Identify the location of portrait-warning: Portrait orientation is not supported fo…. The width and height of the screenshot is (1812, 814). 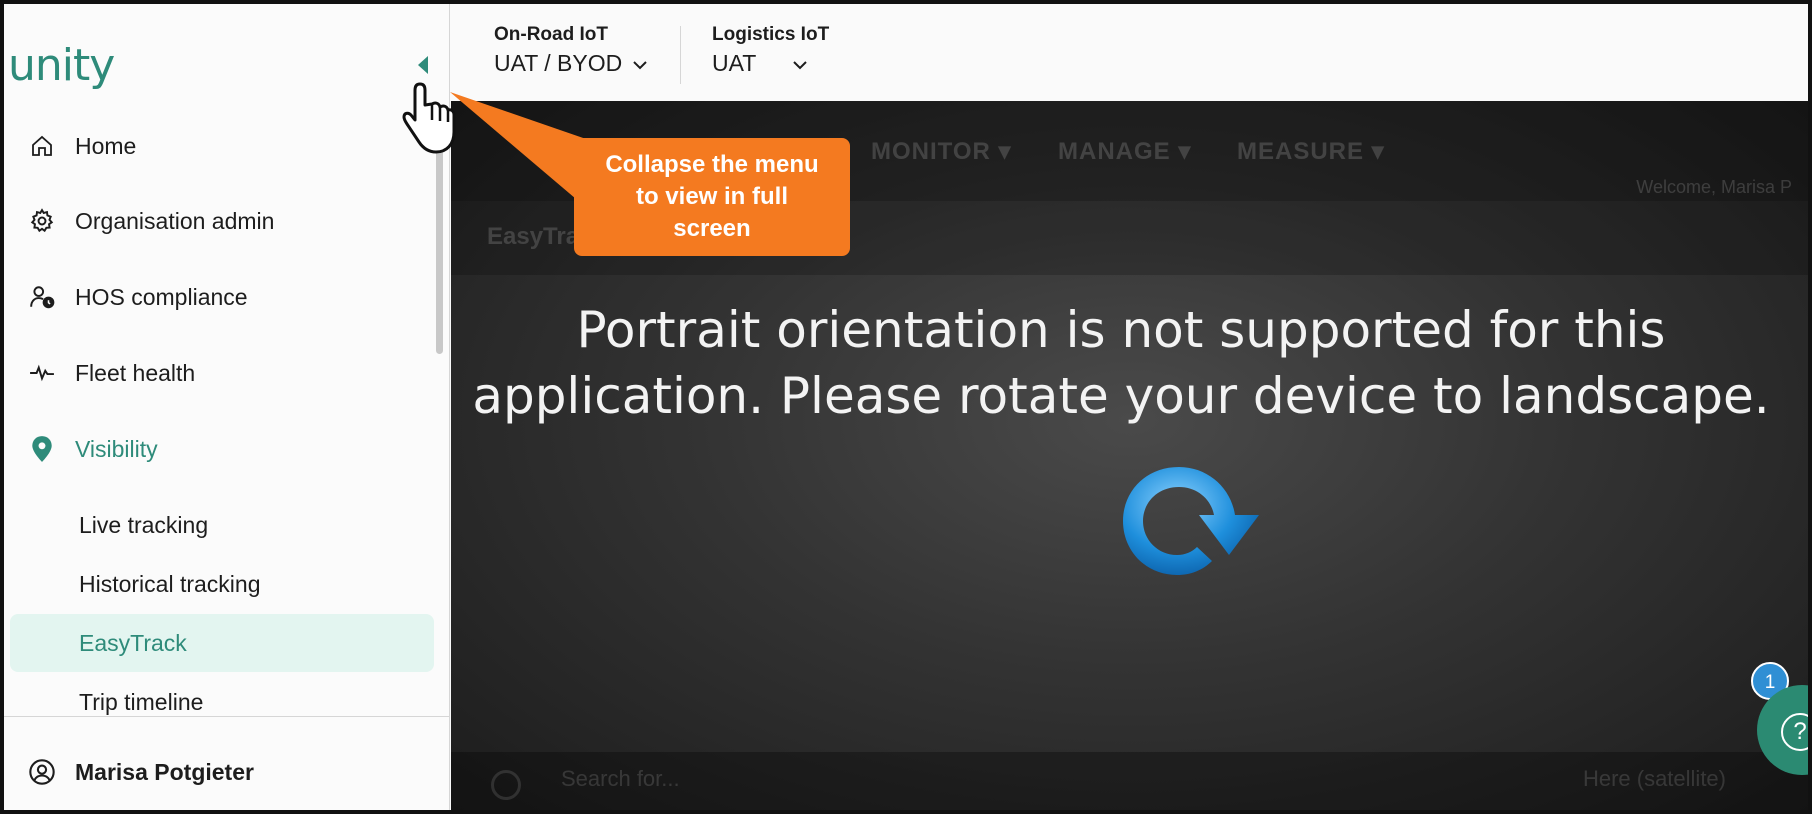
(1129, 363).